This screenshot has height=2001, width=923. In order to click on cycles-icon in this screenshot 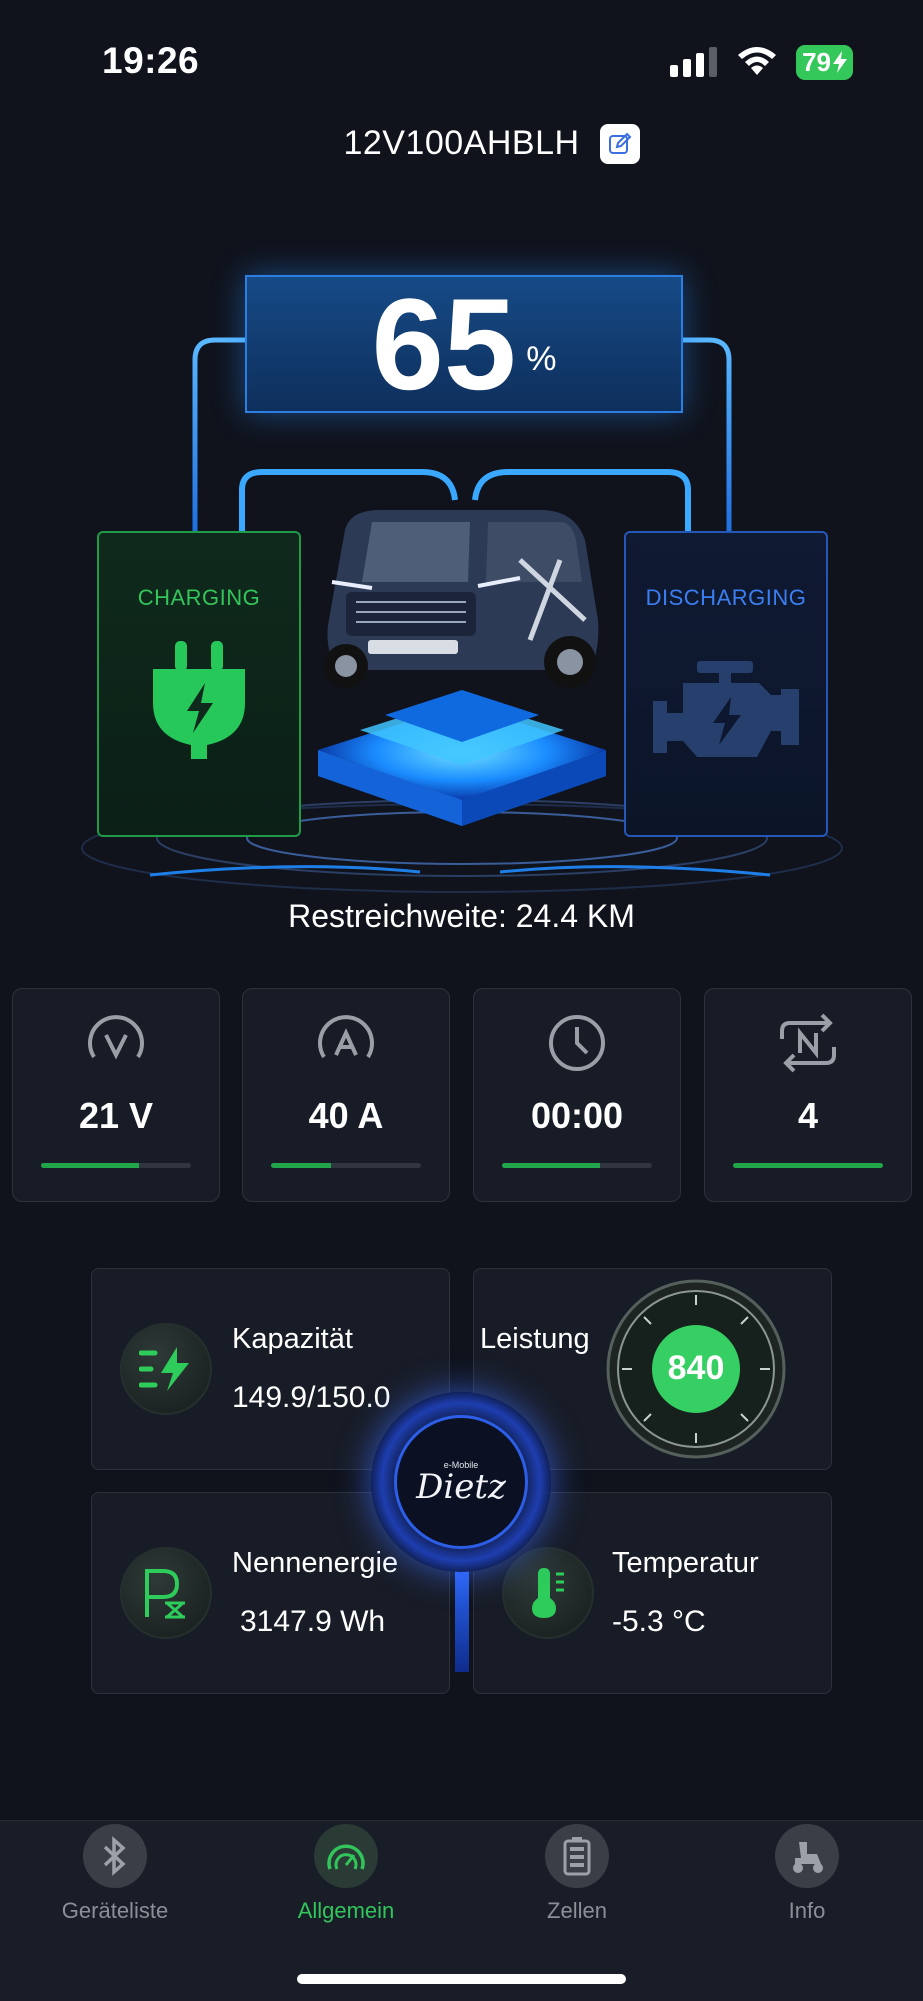, I will do `click(808, 1043)`.